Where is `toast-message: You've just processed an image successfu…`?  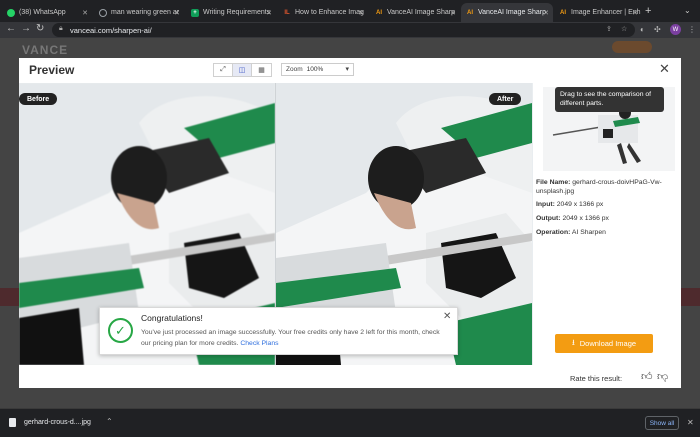 toast-message: You've just processed an image successfu… is located at coordinates (290, 338).